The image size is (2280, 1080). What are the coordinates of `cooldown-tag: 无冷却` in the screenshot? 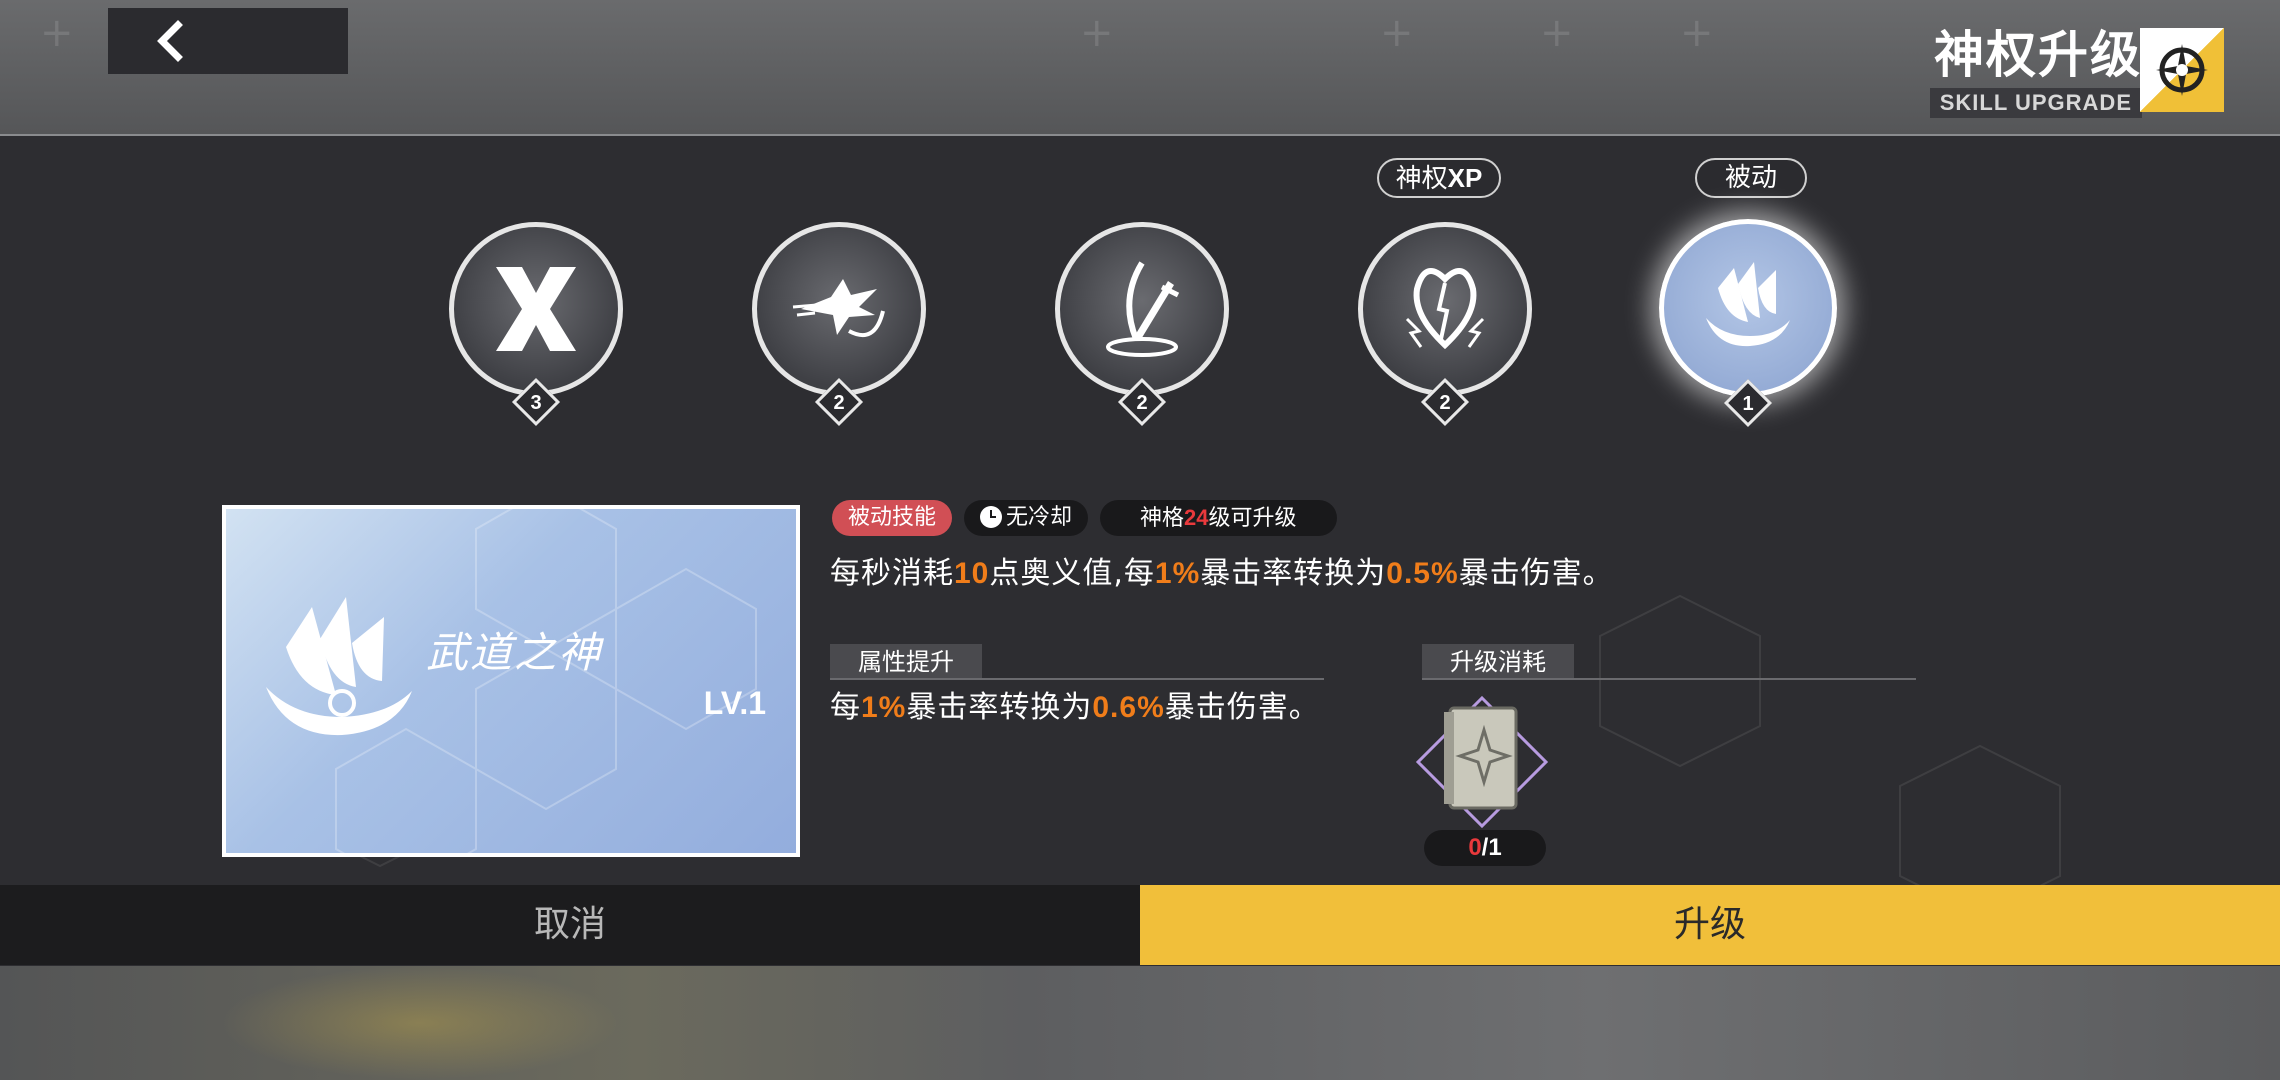 It's located at (1026, 518).